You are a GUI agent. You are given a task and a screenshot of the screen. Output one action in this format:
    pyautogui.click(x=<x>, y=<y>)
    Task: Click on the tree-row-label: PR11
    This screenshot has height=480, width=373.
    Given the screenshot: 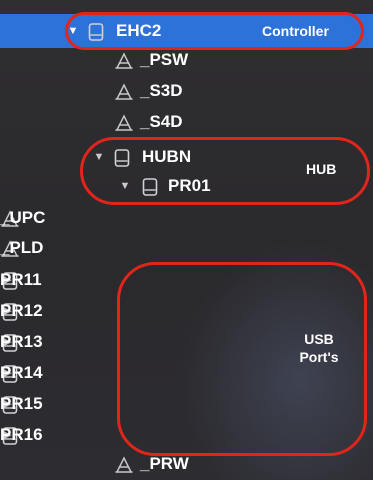 What is the action you would take?
    pyautogui.click(x=21, y=279)
    